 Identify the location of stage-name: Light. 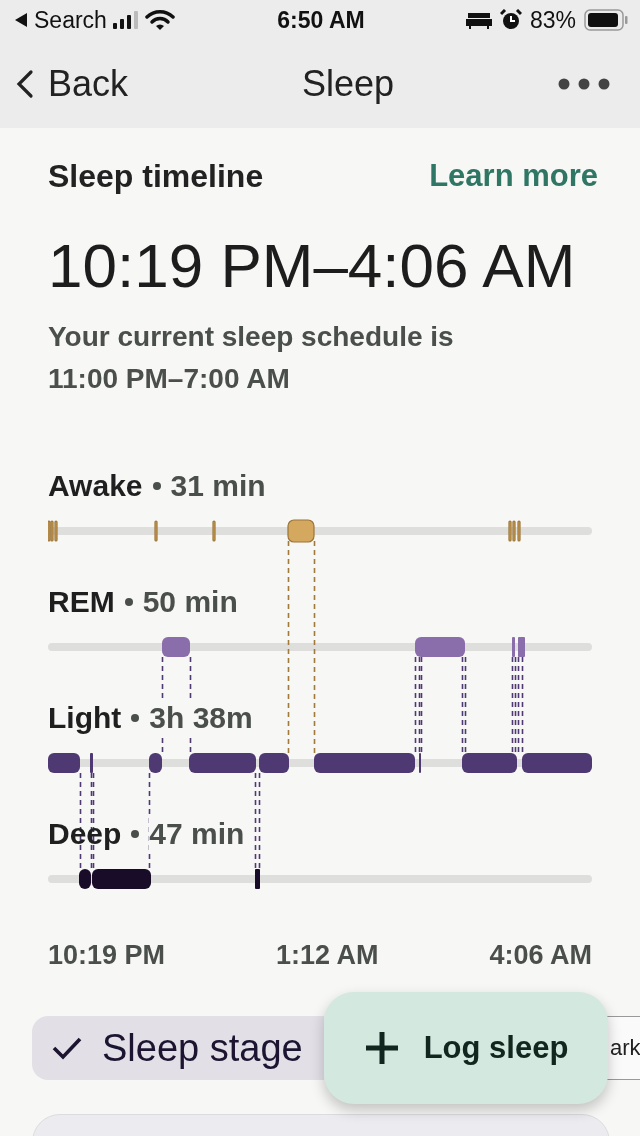
(85, 718).